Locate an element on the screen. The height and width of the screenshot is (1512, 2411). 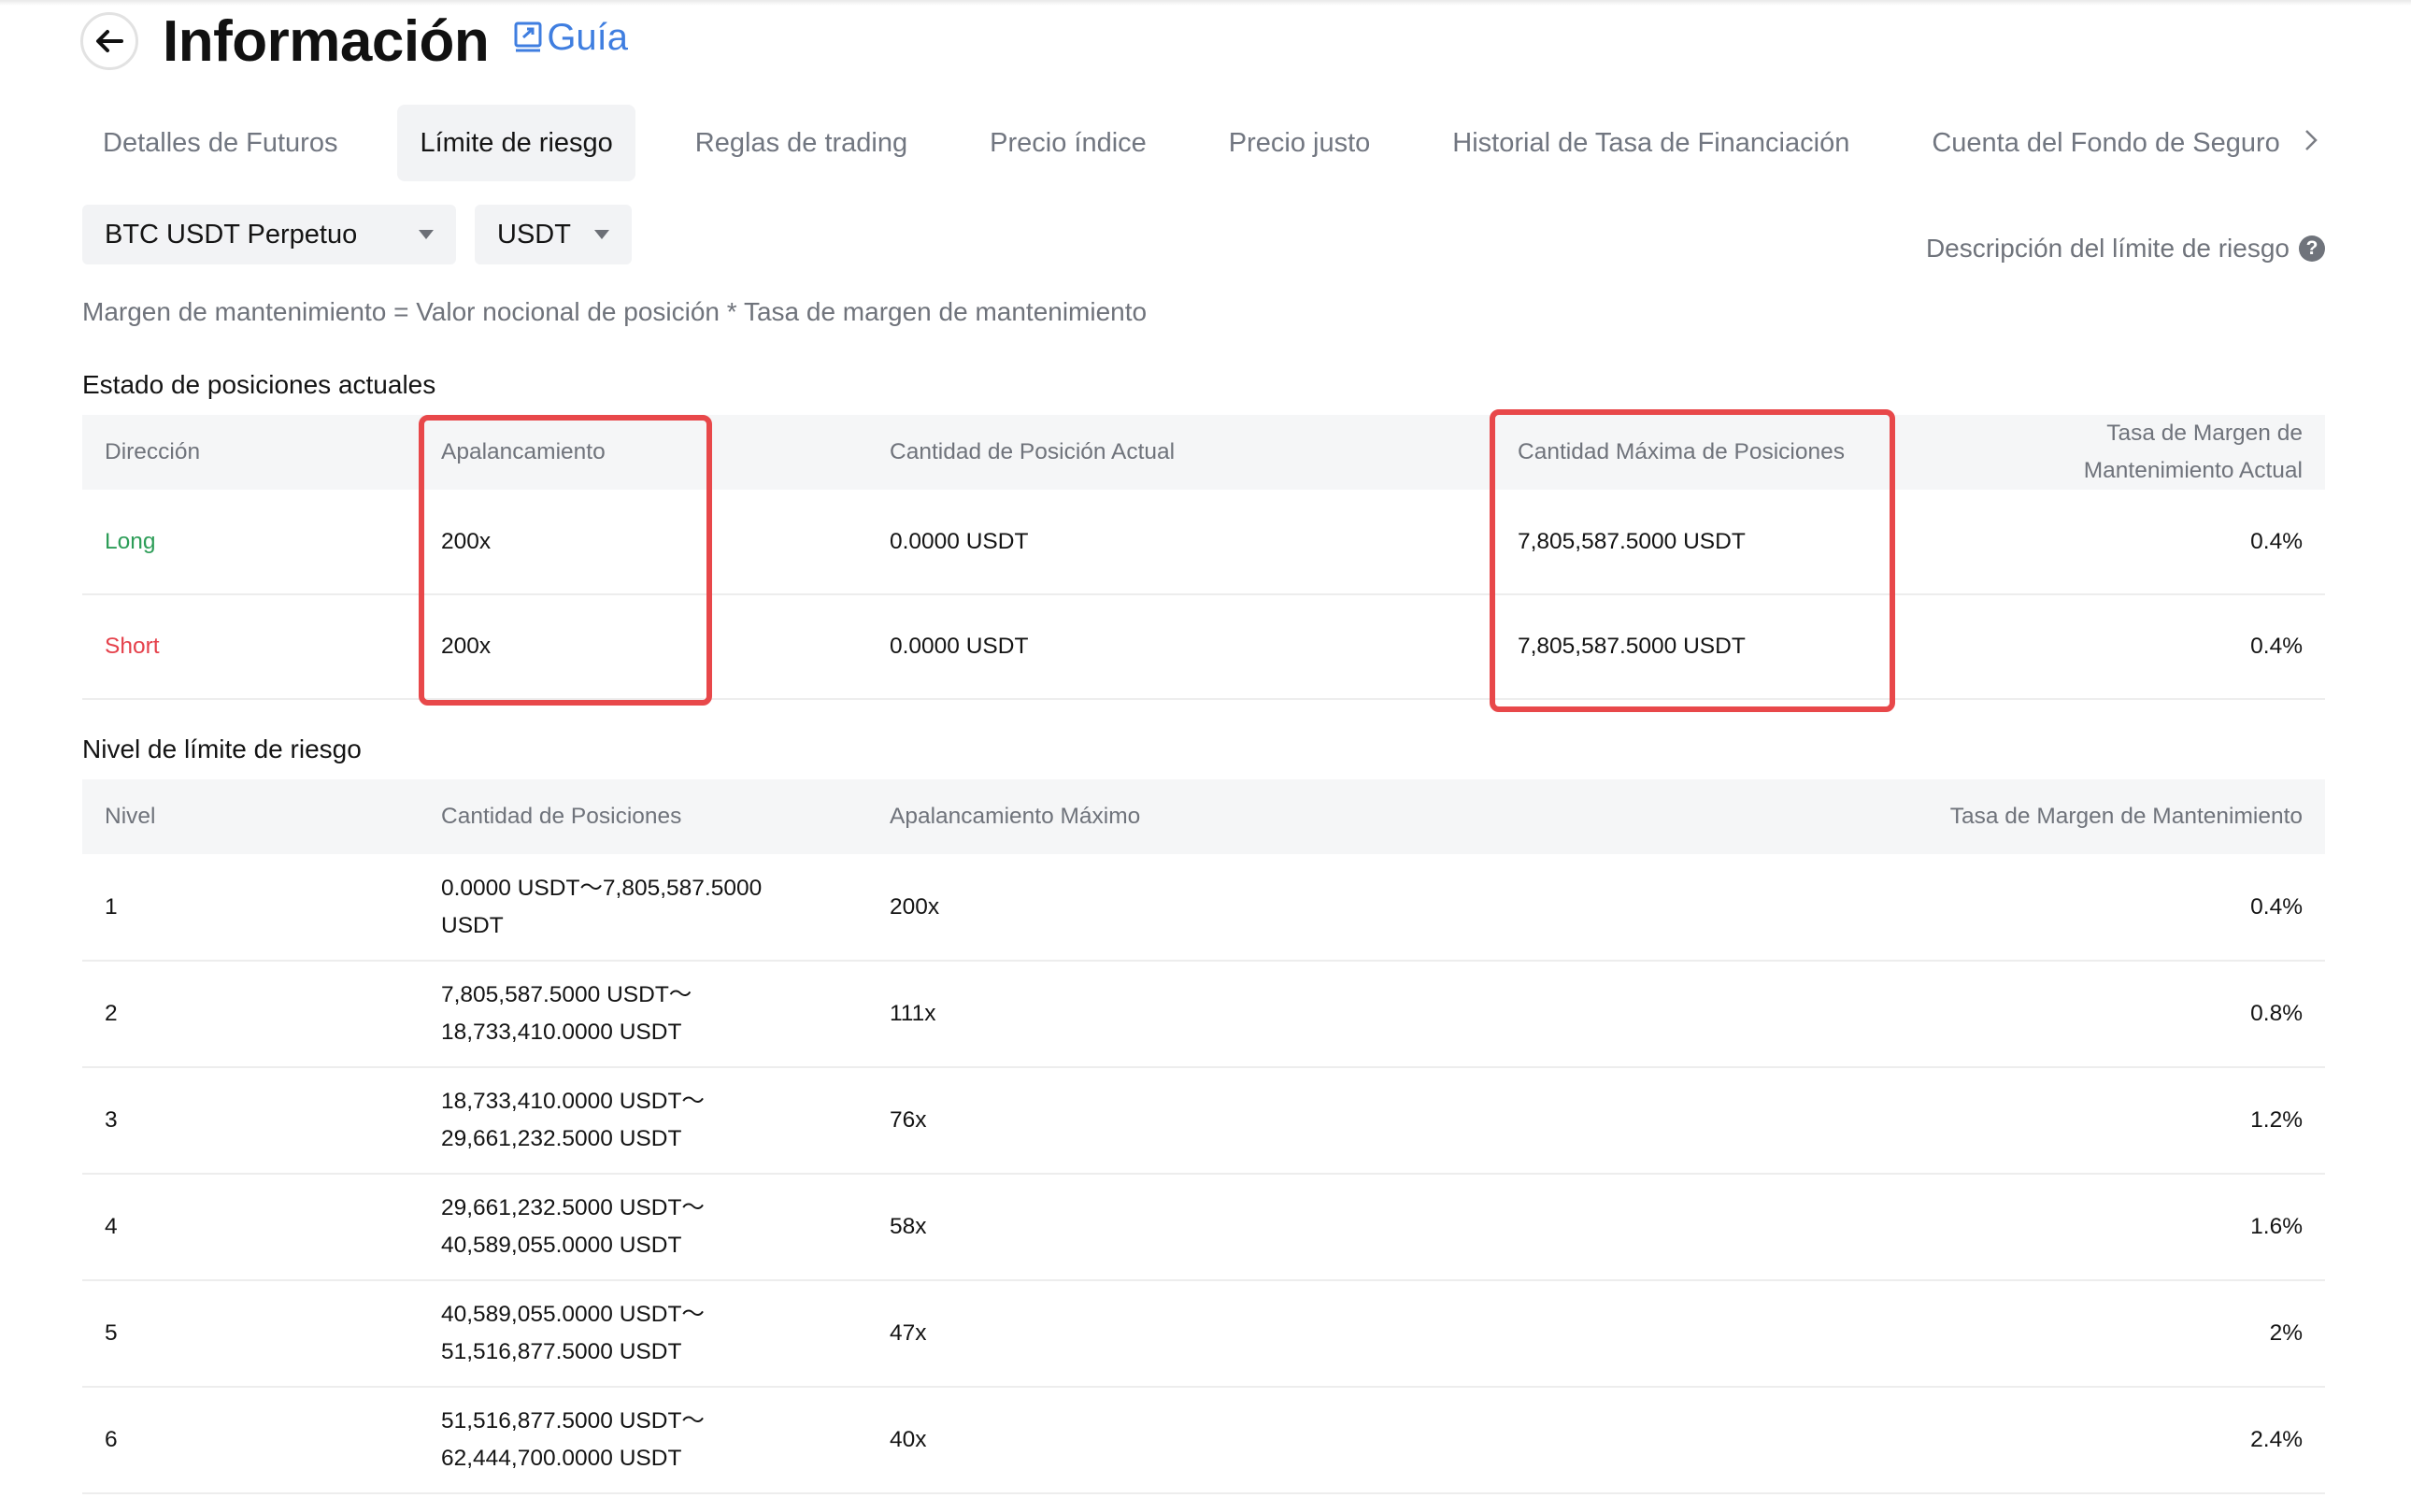
max-leverage-cell: 47x is located at coordinates (1181, 1334).